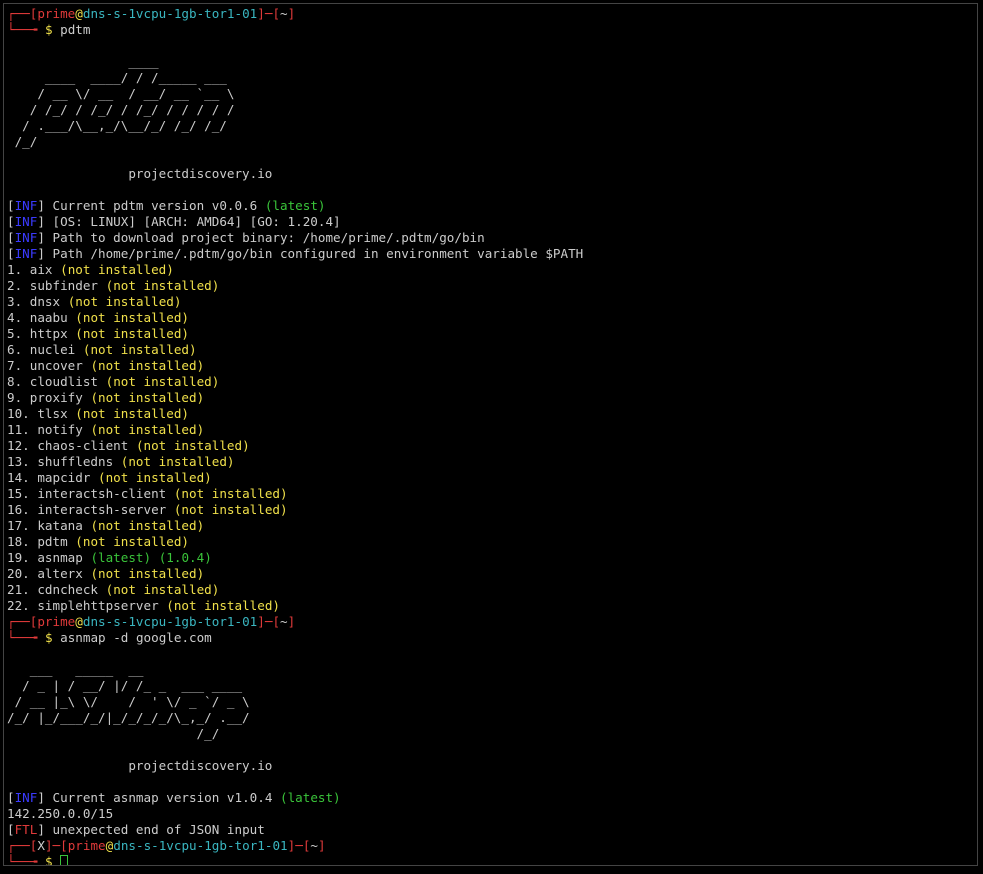 The height and width of the screenshot is (874, 983). What do you see at coordinates (60, 557) in the screenshot?
I see `tool-name: asnmap` at bounding box center [60, 557].